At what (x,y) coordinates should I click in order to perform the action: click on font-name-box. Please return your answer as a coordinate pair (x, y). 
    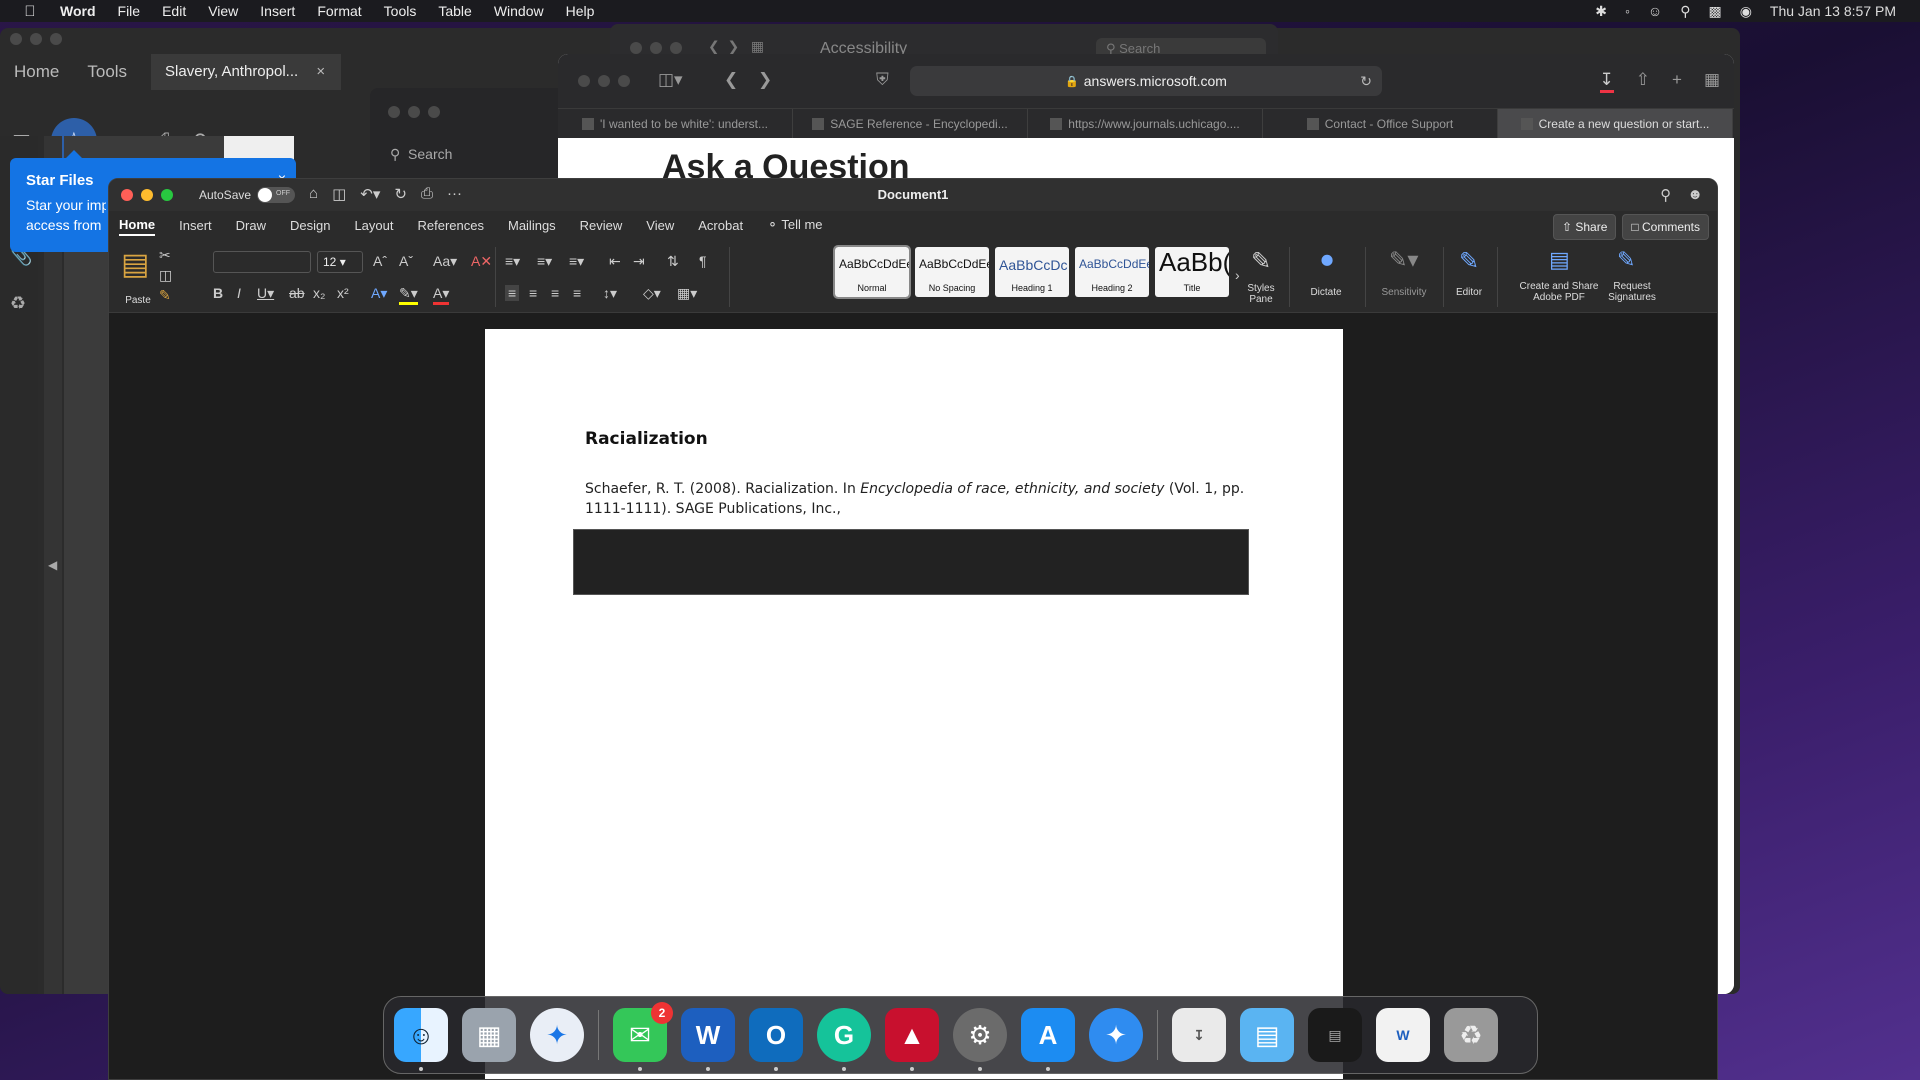
    Looking at the image, I should click on (262, 262).